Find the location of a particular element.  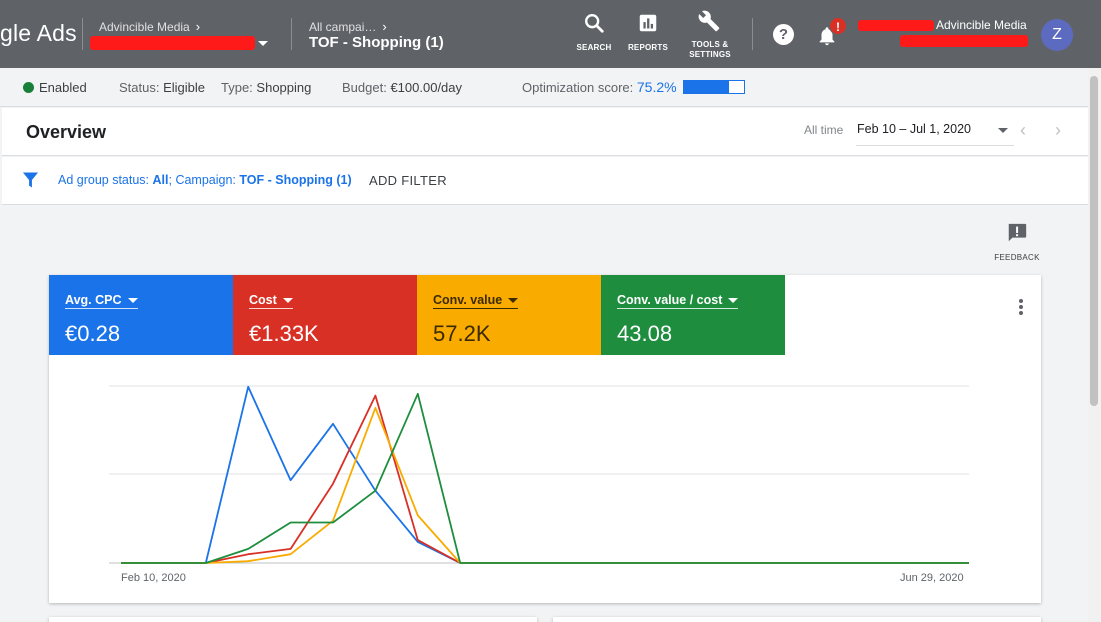

x-axis-end-label: Jun 29, 2020 is located at coordinates (932, 578).